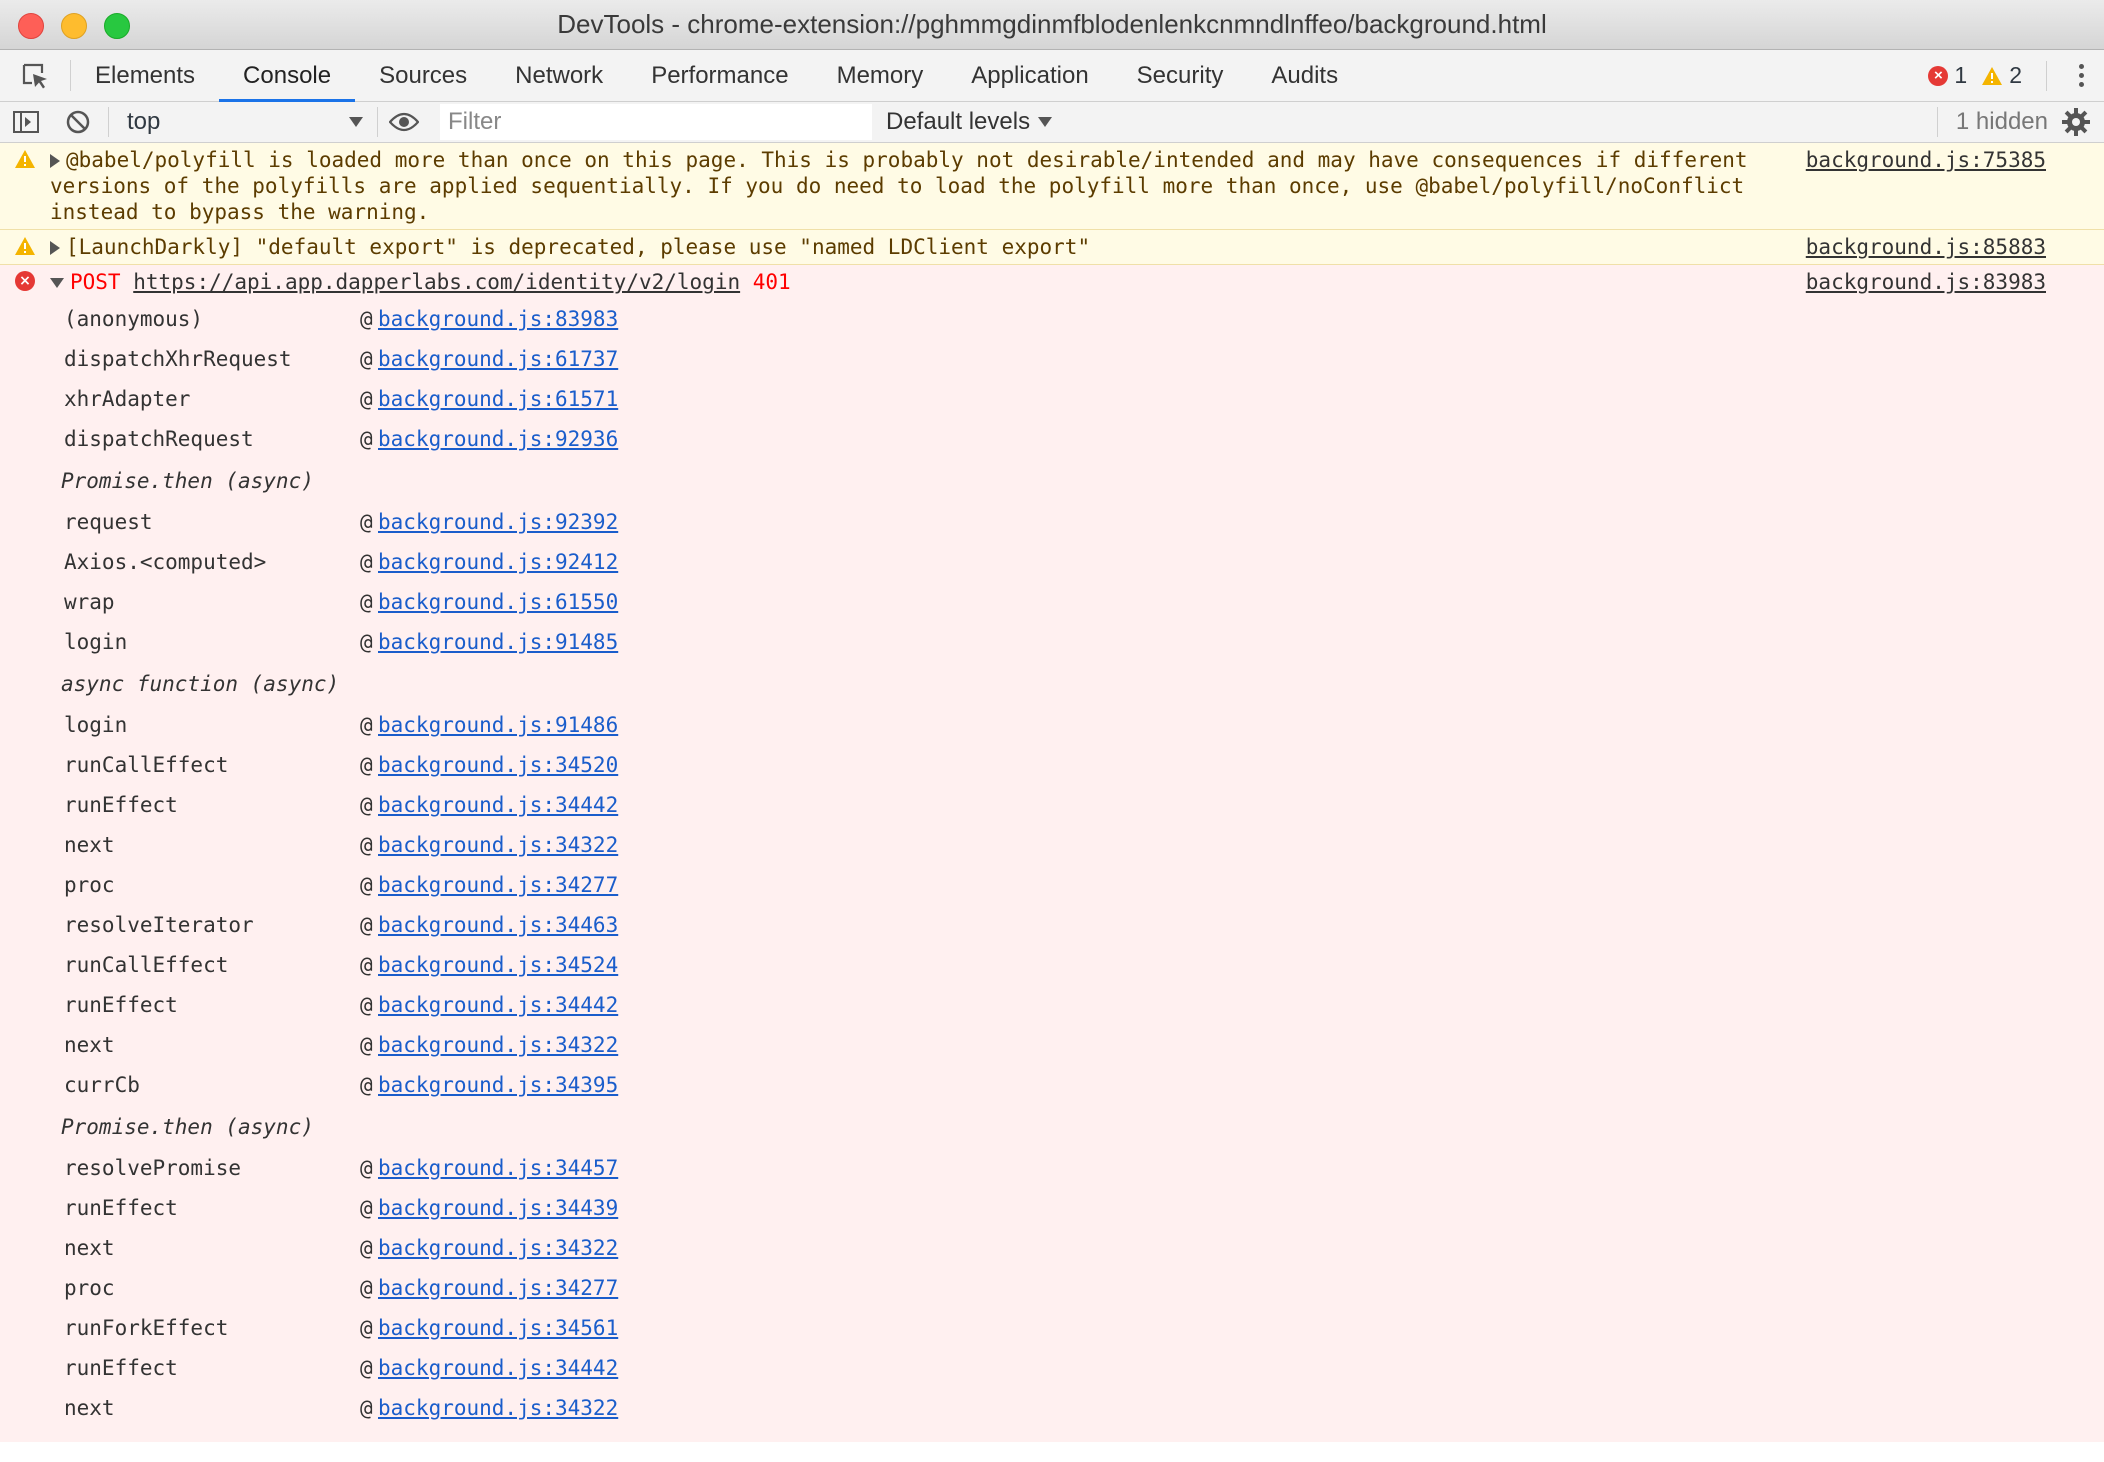  Describe the element at coordinates (2046, 75) in the screenshot. I see `divider` at that location.